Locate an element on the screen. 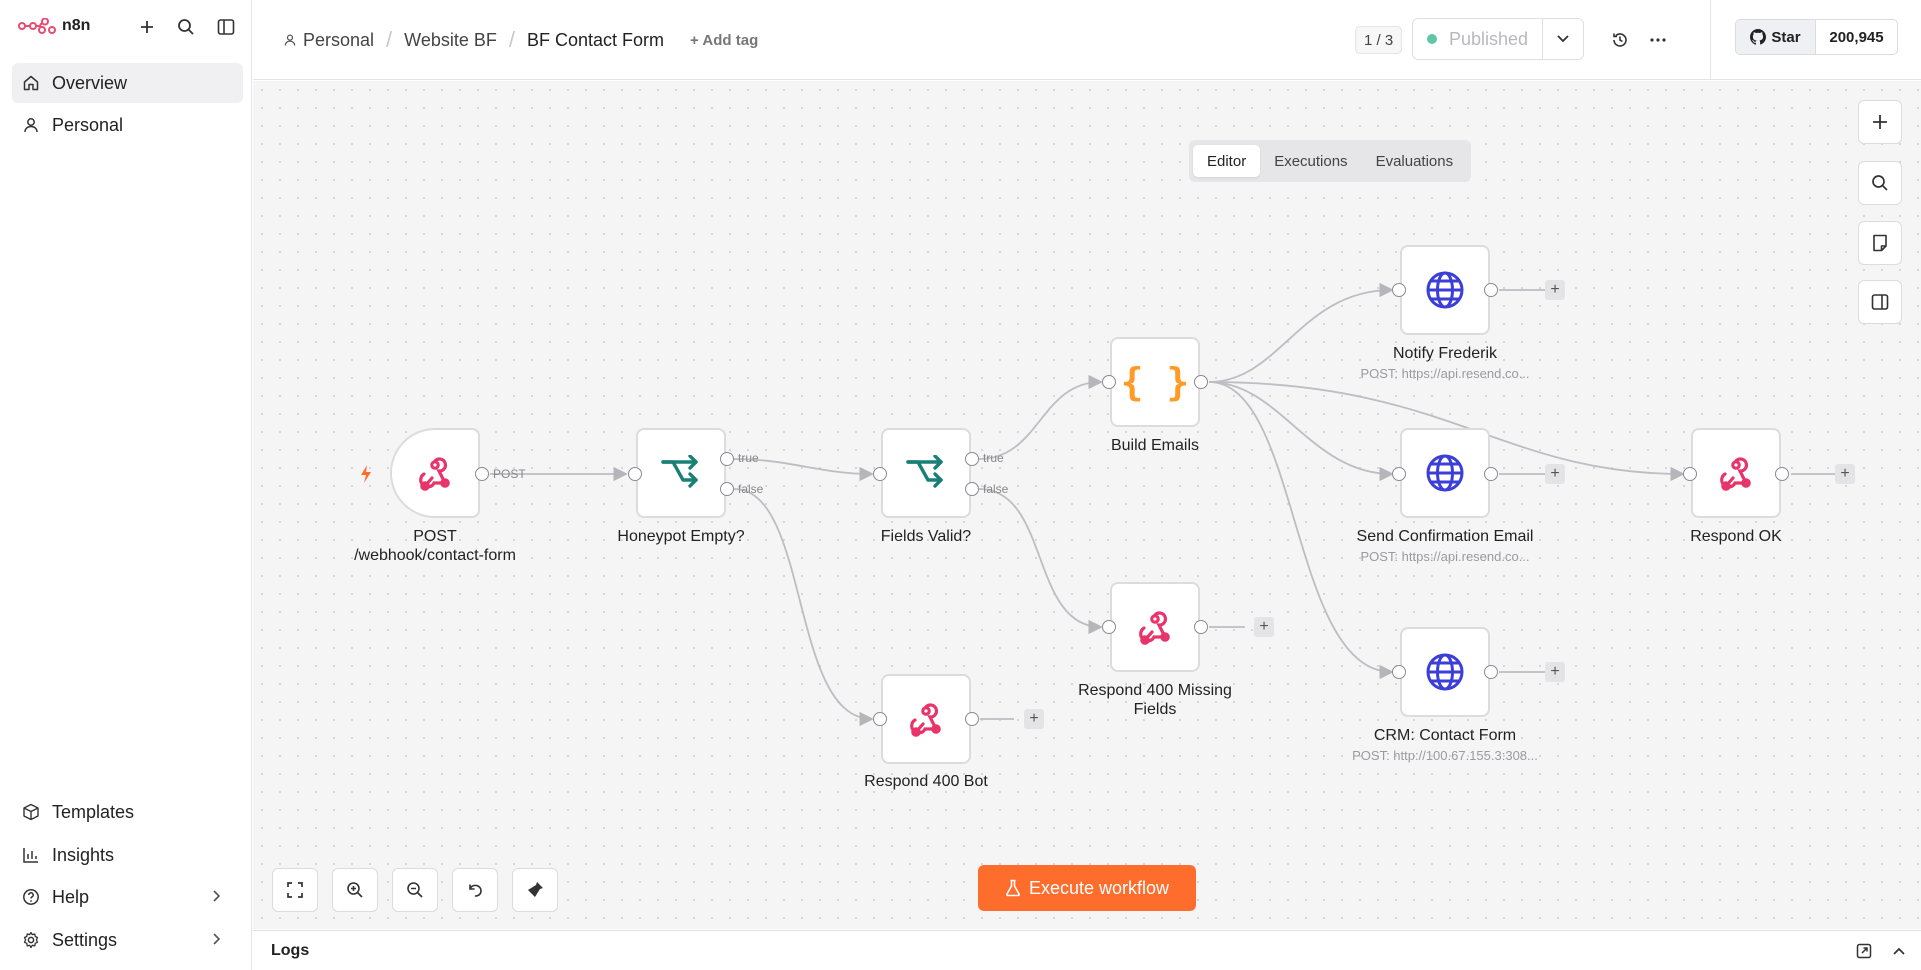 Image resolution: width=1921 pixels, height=970 pixels. sidebar-item-help: Help is located at coordinates (127, 897).